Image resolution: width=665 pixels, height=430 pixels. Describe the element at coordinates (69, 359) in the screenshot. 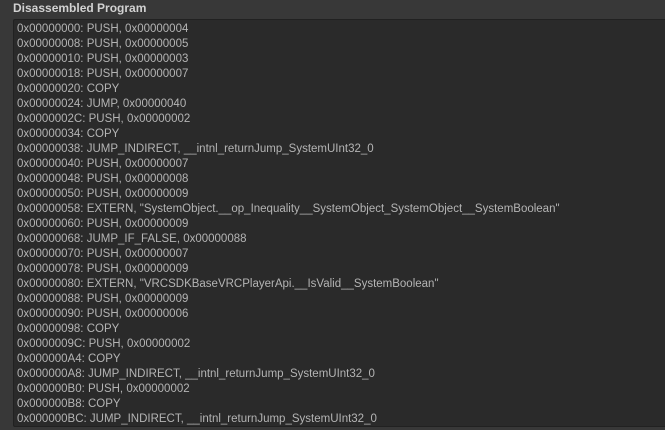

I see `disassembly-line: 0x000000A4: COPY` at that location.